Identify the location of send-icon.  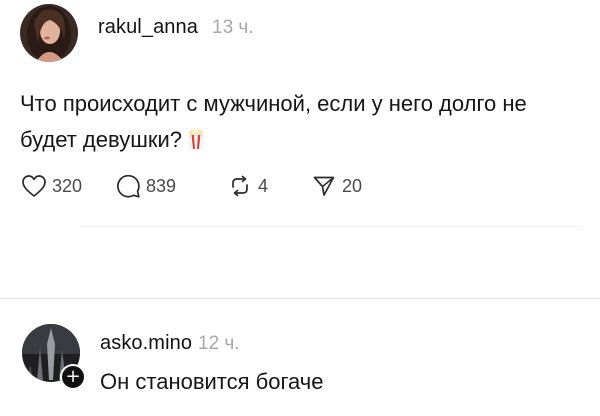
(324, 186).